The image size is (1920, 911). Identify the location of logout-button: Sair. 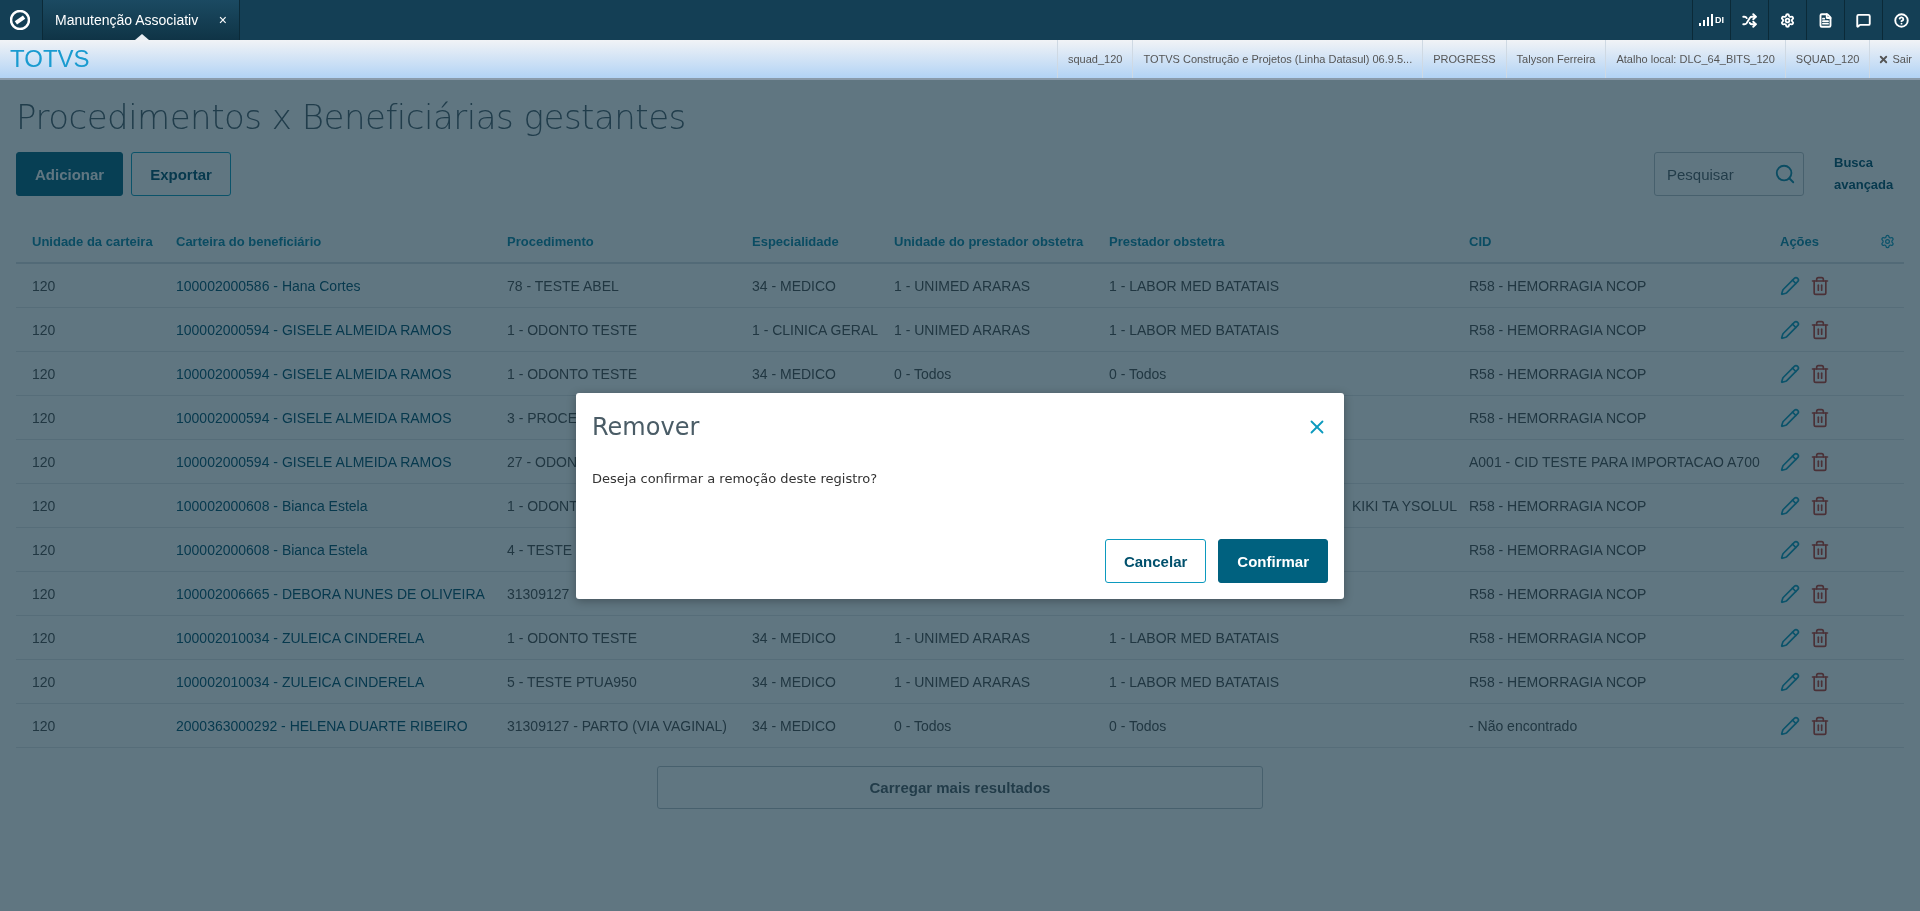
(1894, 59).